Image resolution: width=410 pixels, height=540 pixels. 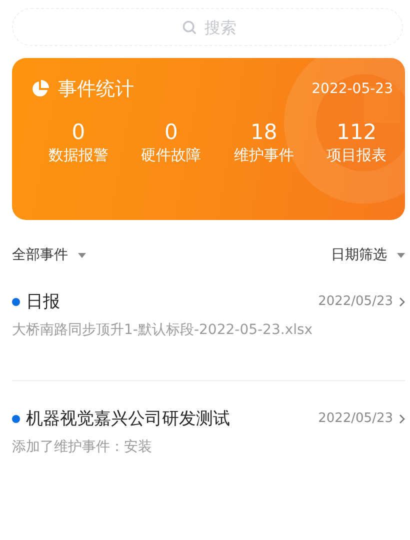 What do you see at coordinates (43, 301) in the screenshot?
I see `event-title: 日报` at bounding box center [43, 301].